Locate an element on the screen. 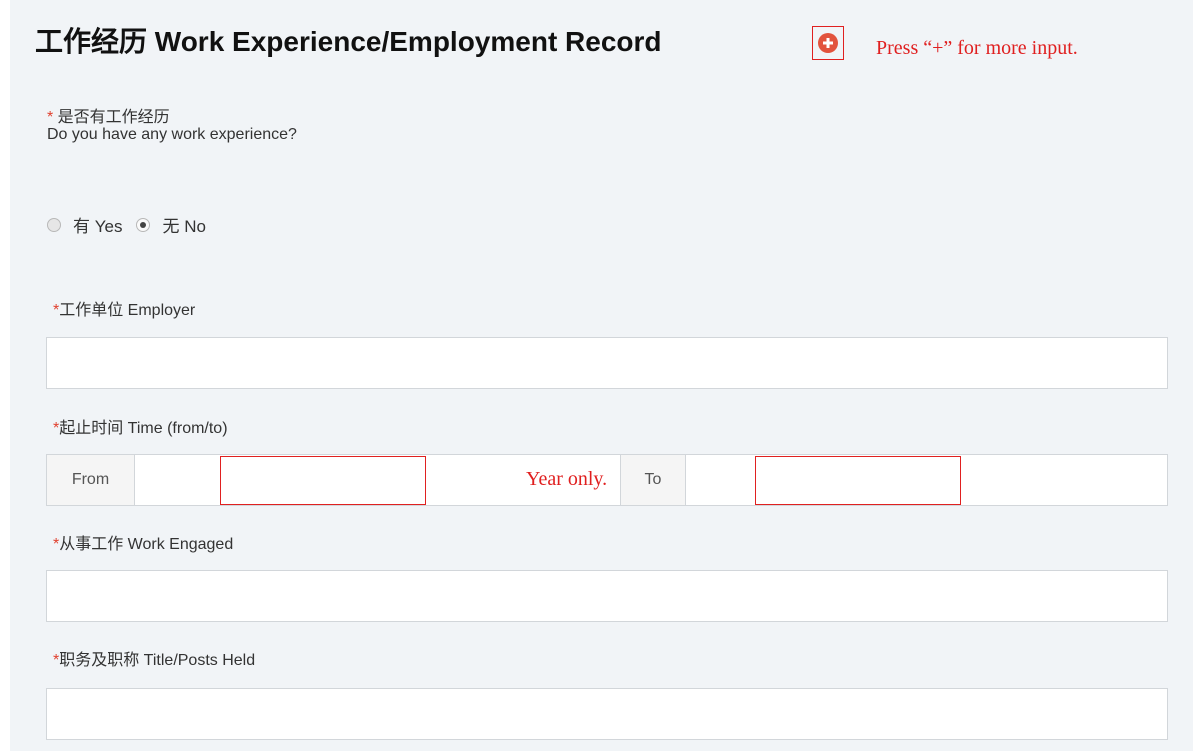 Image resolution: width=1193 pixels, height=751 pixels. to-addon: To is located at coordinates (653, 480).